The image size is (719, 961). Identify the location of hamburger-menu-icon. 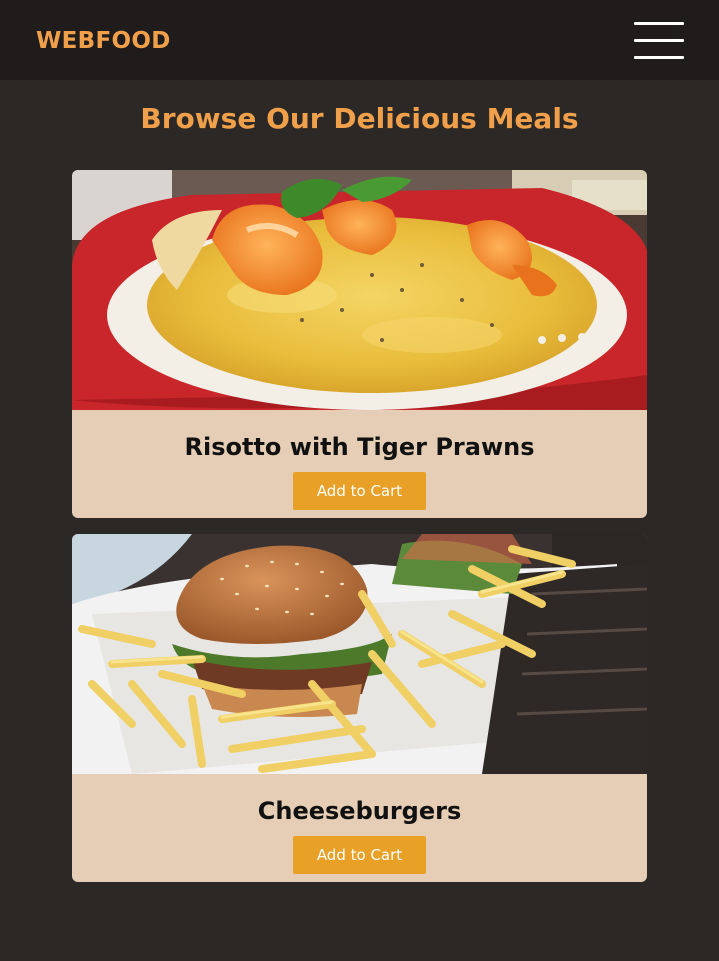
(659, 41).